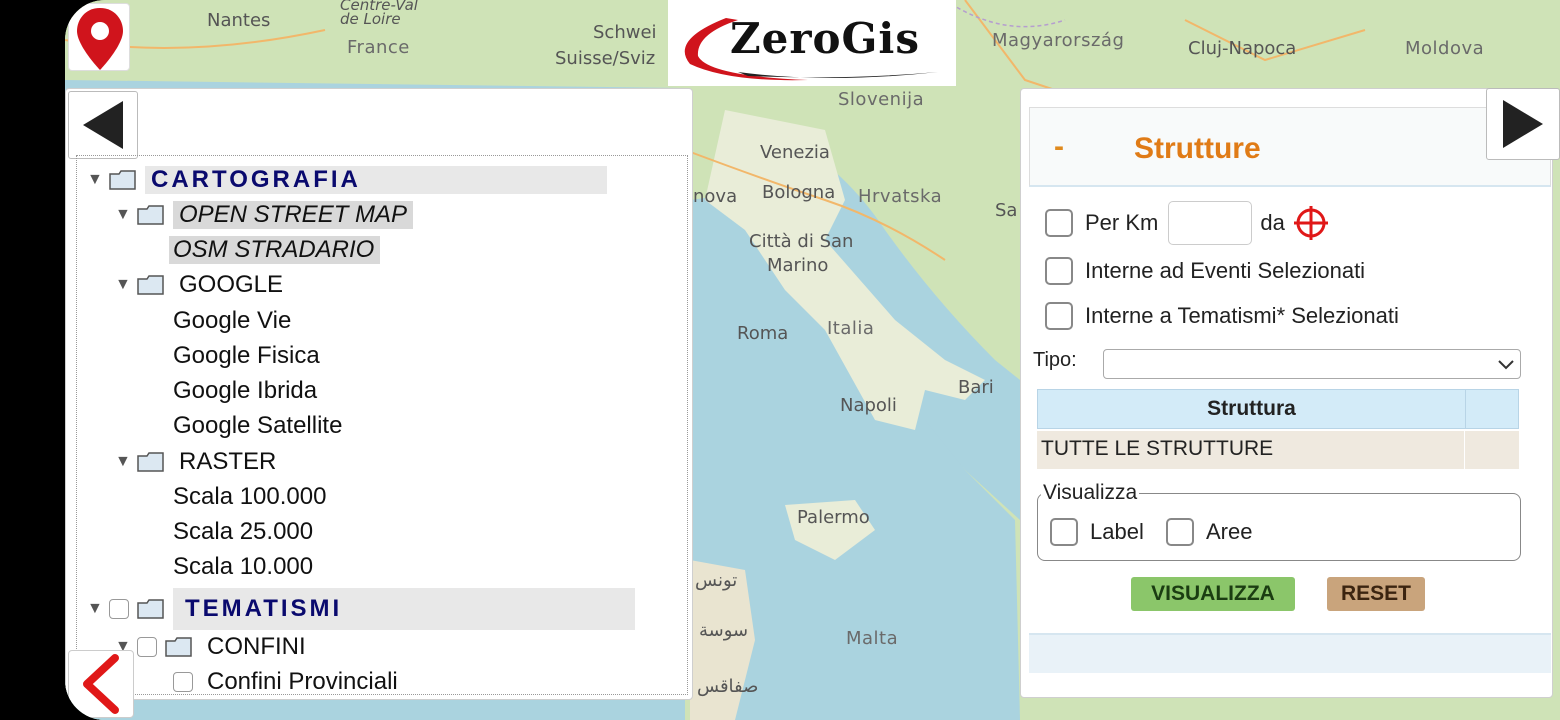 Image resolution: width=1560 pixels, height=720 pixels. I want to click on strutture-title: Strutture, so click(1197, 148).